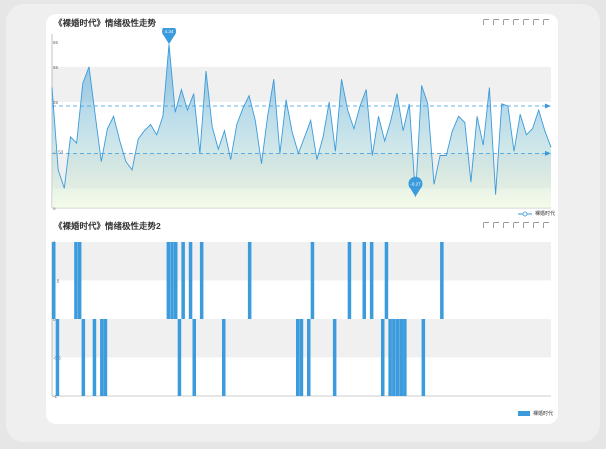  What do you see at coordinates (56, 42) in the screenshot?
I see `chart1-y-tick-label: 65` at bounding box center [56, 42].